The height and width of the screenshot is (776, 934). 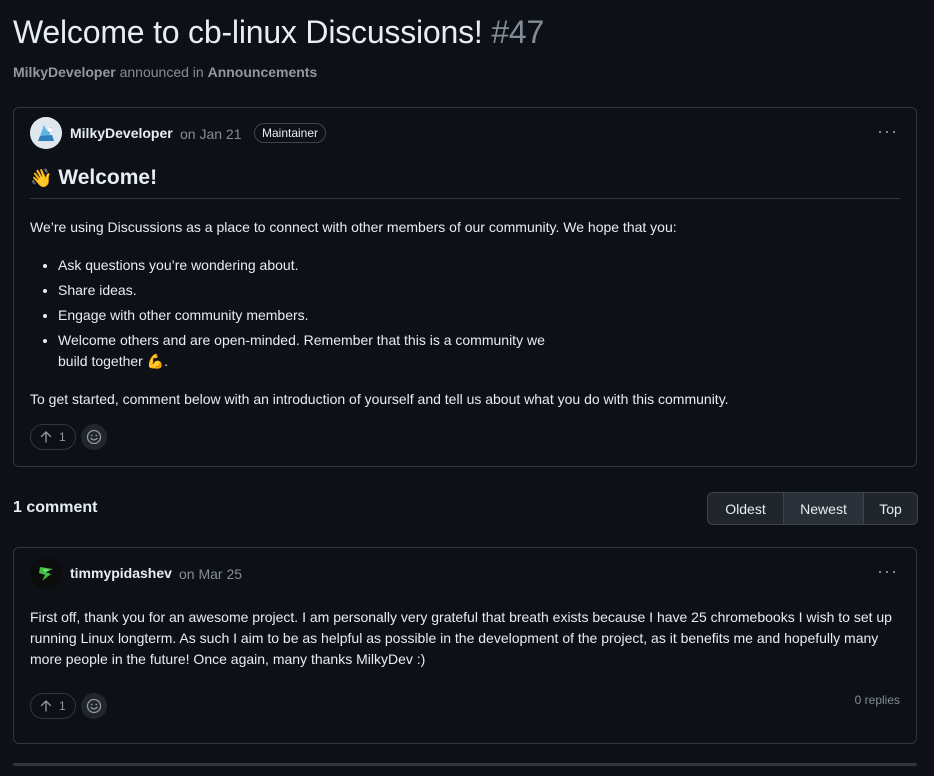 What do you see at coordinates (161, 72) in the screenshot?
I see `meta-announced-text: announced in` at bounding box center [161, 72].